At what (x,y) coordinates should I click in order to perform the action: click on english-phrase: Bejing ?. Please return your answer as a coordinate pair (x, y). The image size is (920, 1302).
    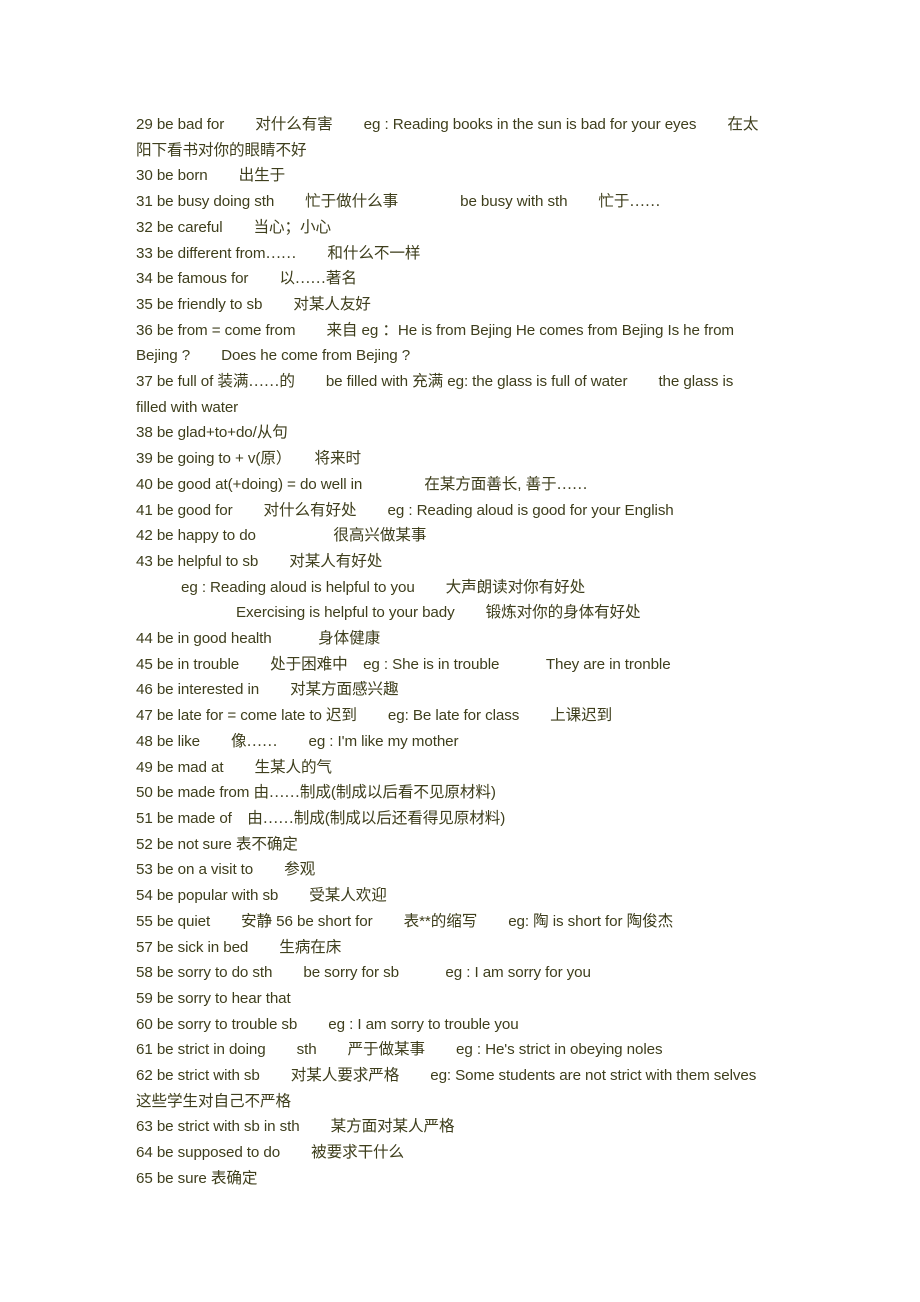
    Looking at the image, I should click on (163, 356).